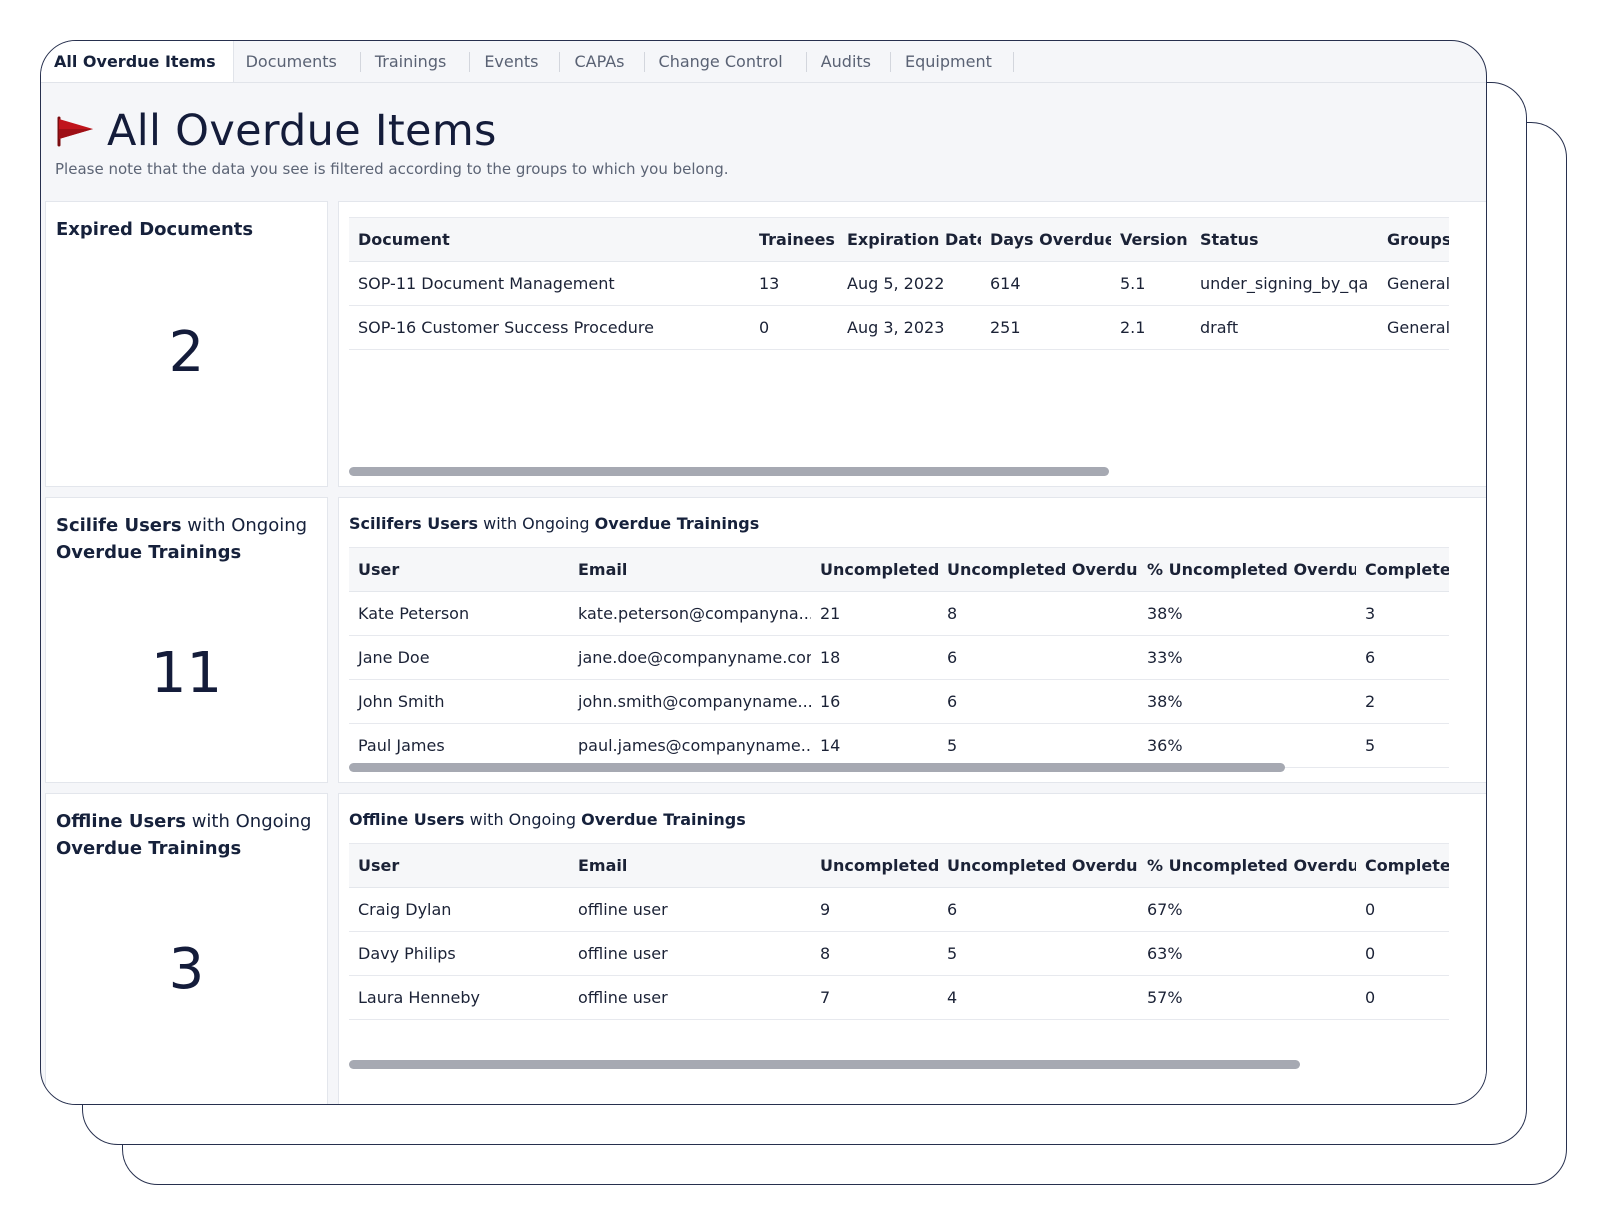 This screenshot has width=1601, height=1221. I want to click on expired-documents-kpi-card: Expired Documents 2, so click(186, 344).